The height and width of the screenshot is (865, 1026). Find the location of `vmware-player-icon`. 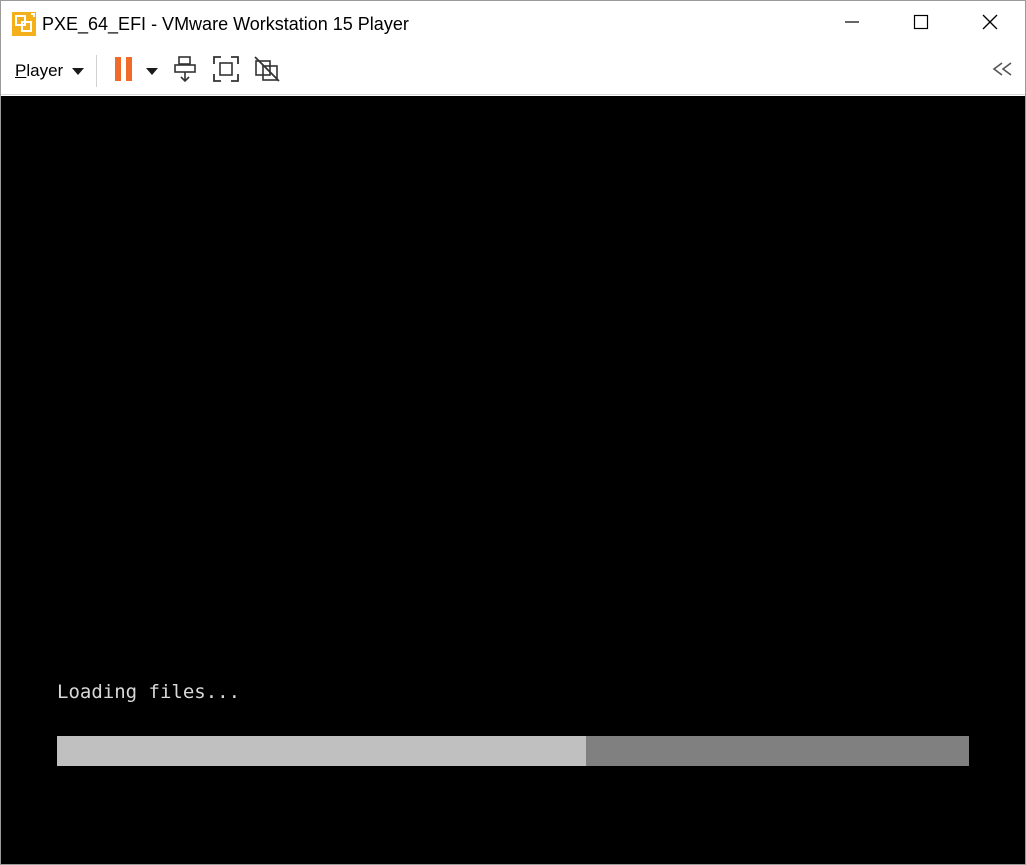

vmware-player-icon is located at coordinates (24, 24).